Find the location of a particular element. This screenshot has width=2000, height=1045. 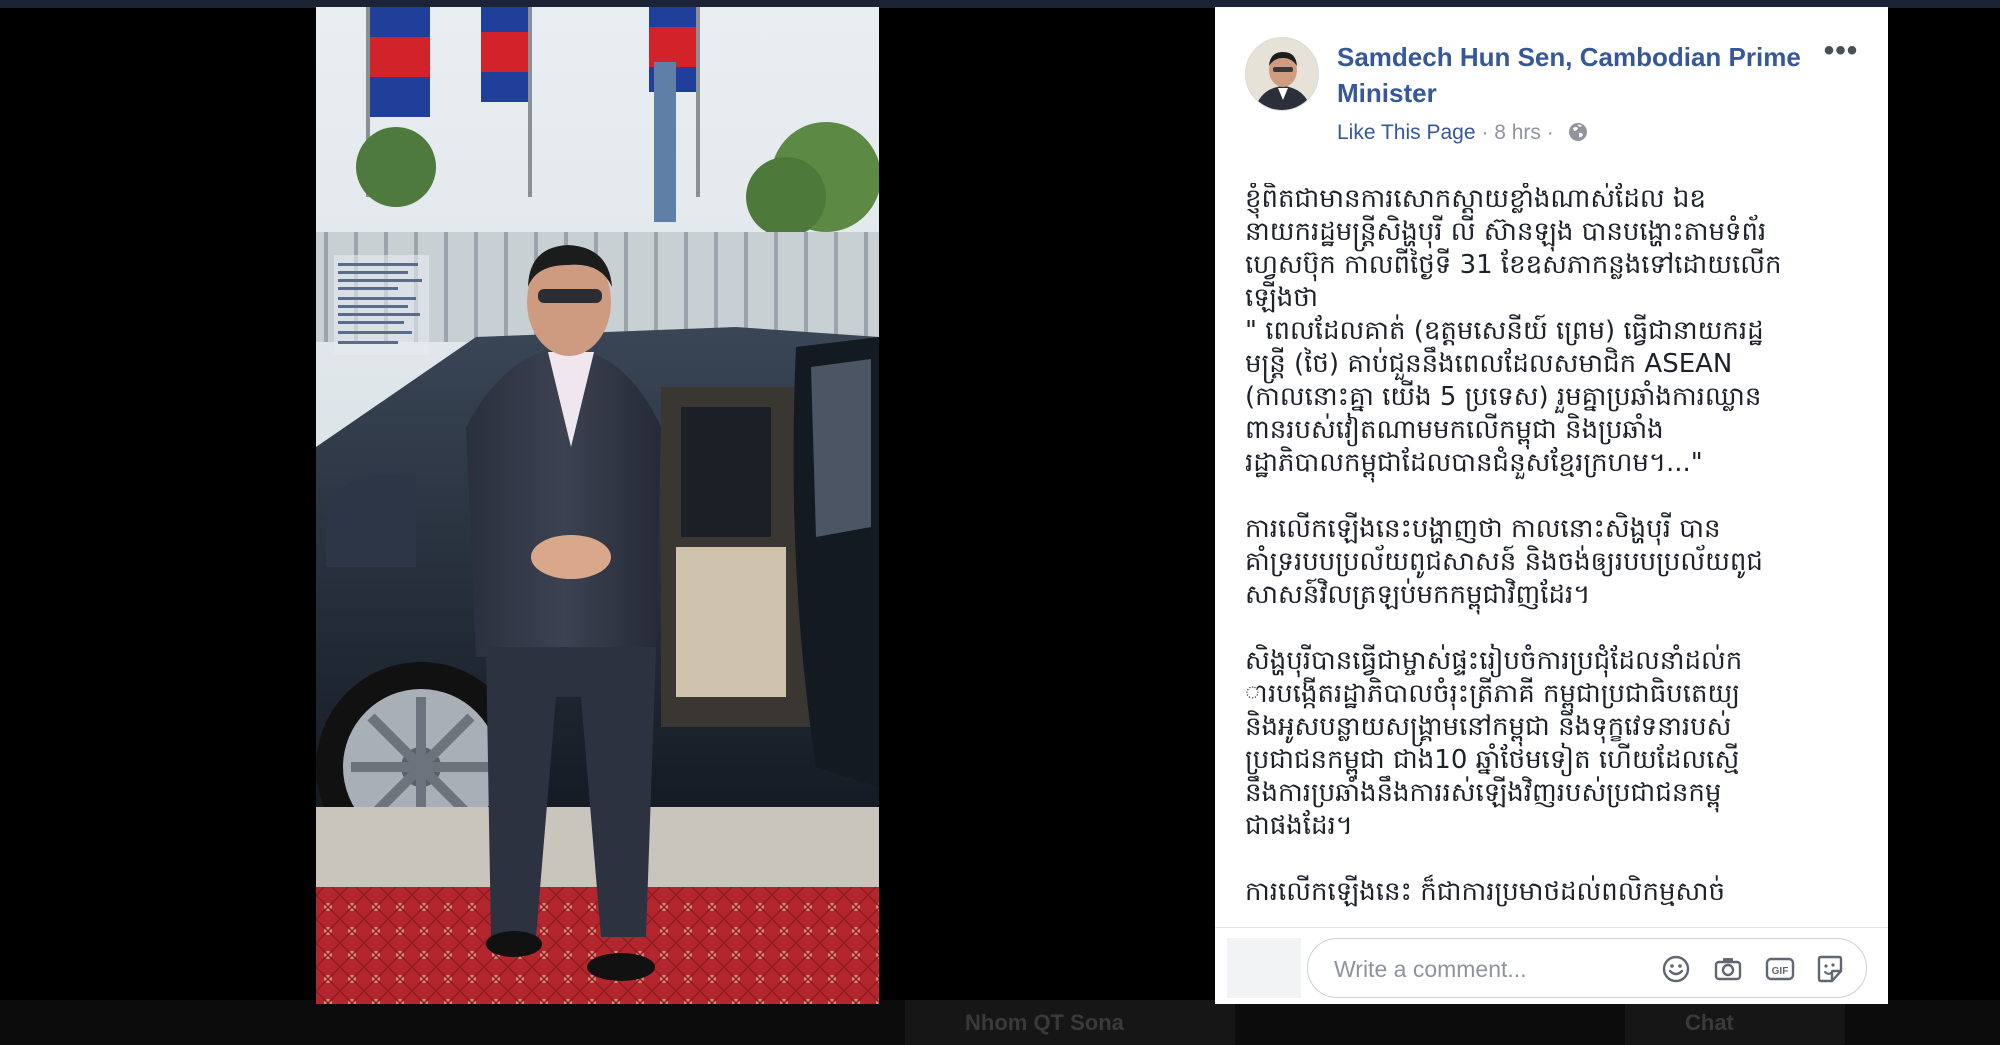

gif-icon: GIF is located at coordinates (1780, 969).